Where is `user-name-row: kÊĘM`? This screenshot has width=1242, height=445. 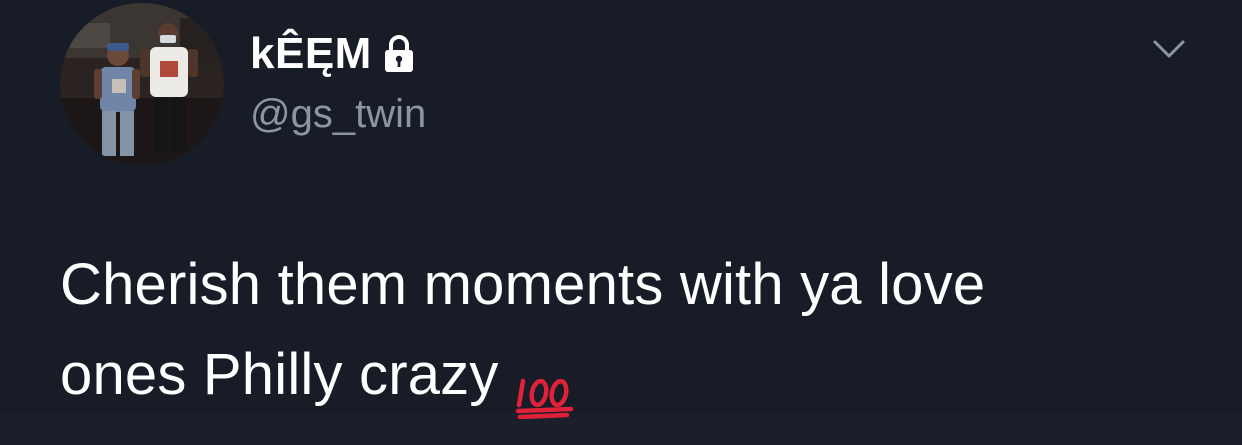 user-name-row: kÊĘM is located at coordinates (333, 54).